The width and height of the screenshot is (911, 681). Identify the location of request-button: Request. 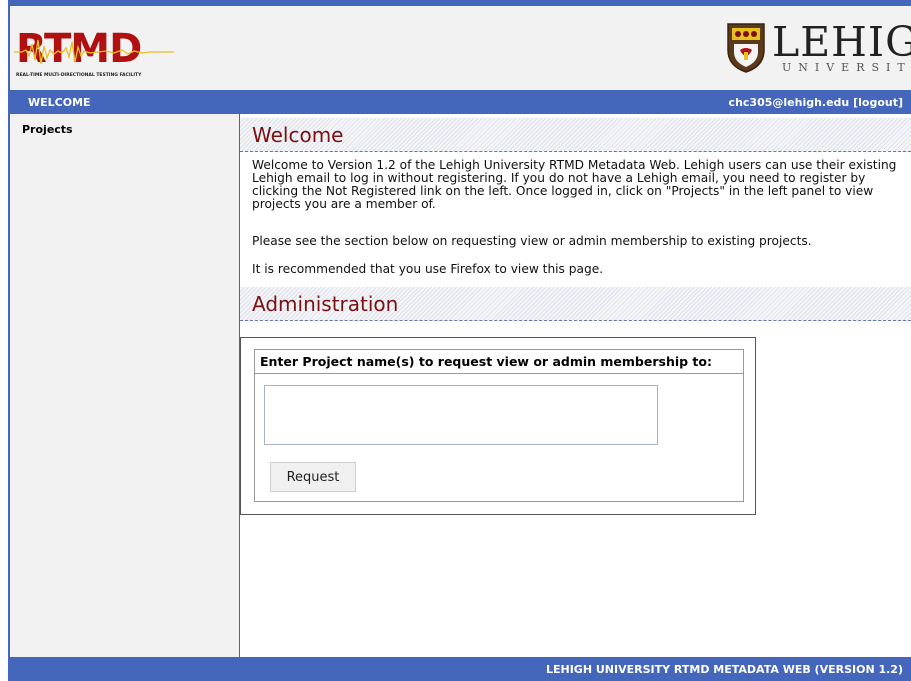
(313, 477).